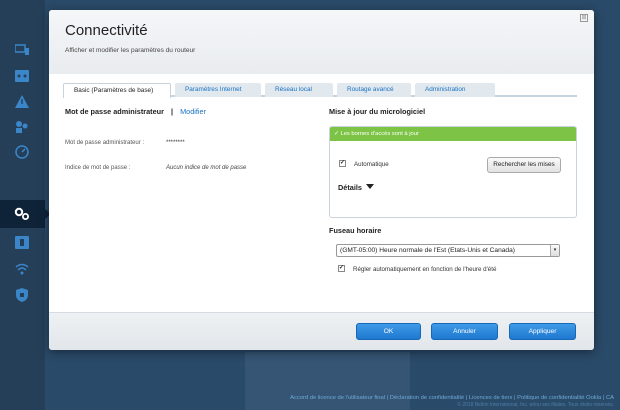 This screenshot has height=410, width=620. Describe the element at coordinates (22, 214) in the screenshot. I see `settings-icon` at that location.